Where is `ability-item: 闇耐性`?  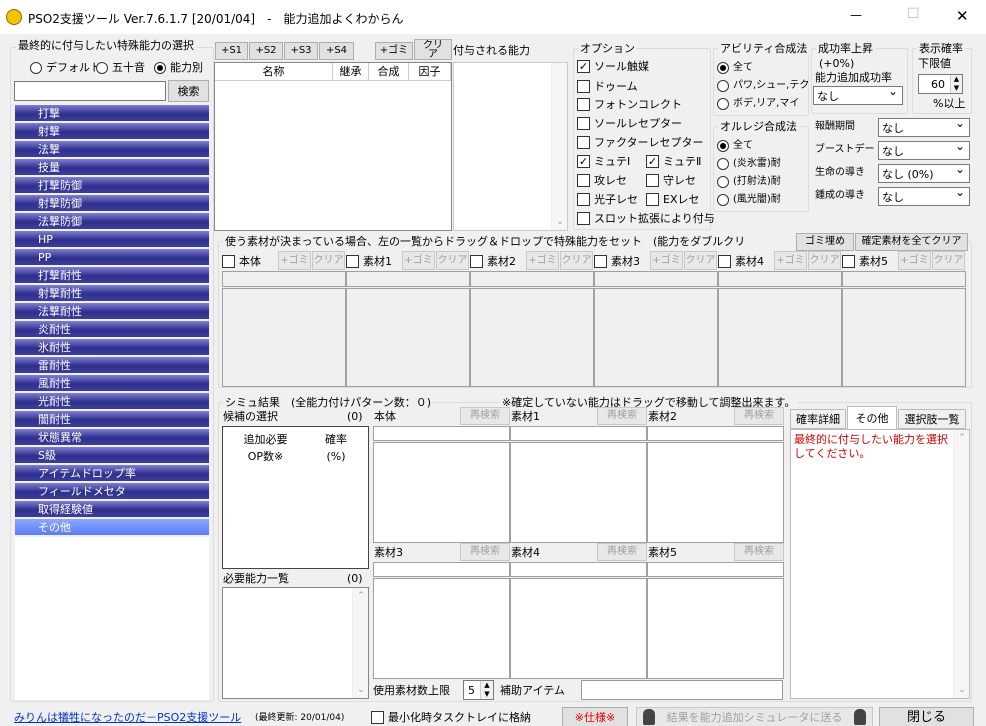 ability-item: 闇耐性 is located at coordinates (112, 419).